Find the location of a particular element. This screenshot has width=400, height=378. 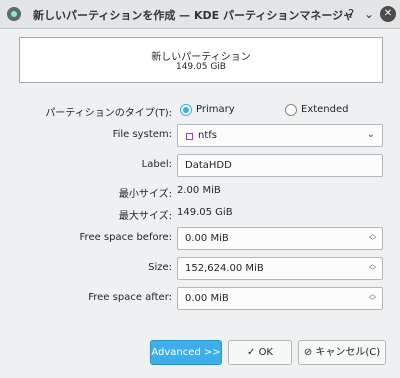

primary-radio-label: Primary is located at coordinates (215, 109).